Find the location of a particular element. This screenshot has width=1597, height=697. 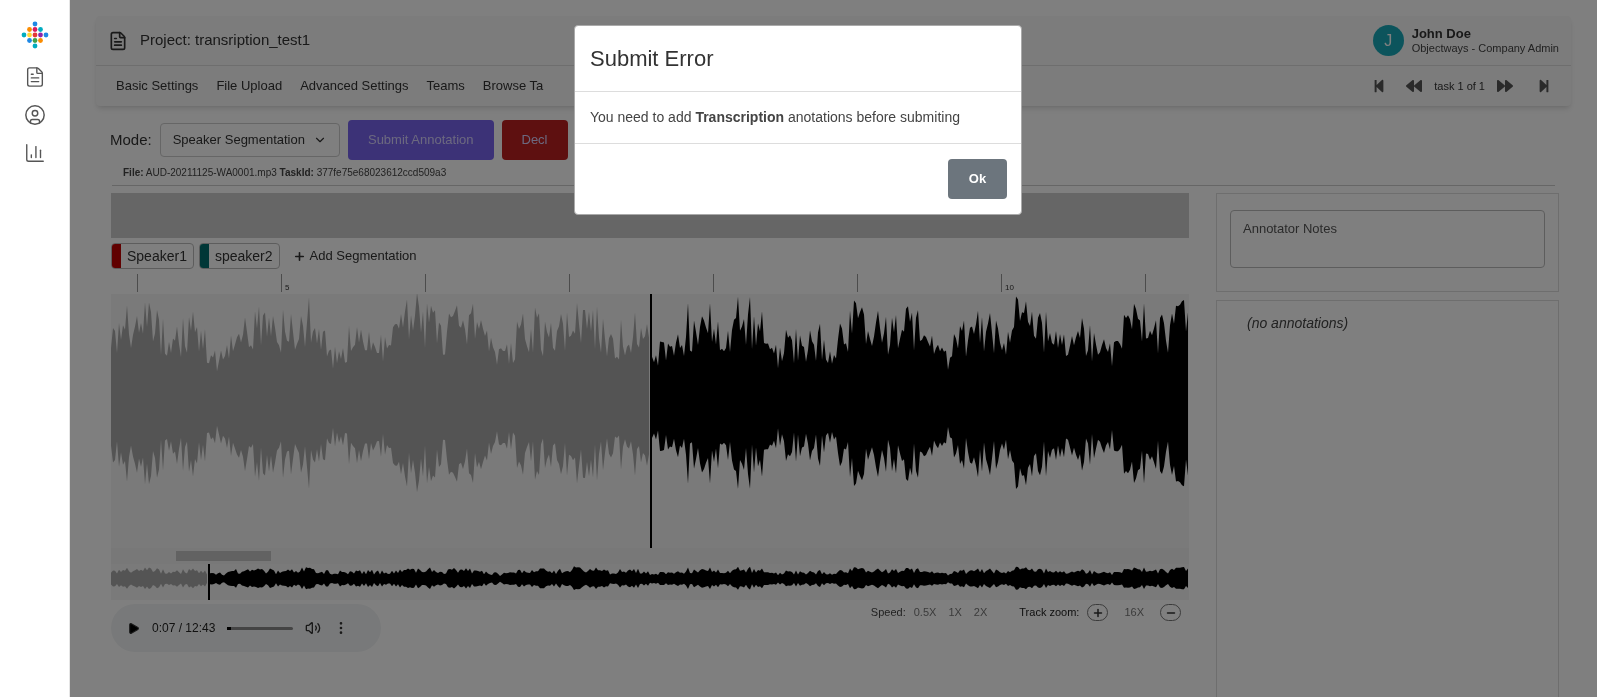

dialog-title: Submit Error is located at coordinates (652, 58).